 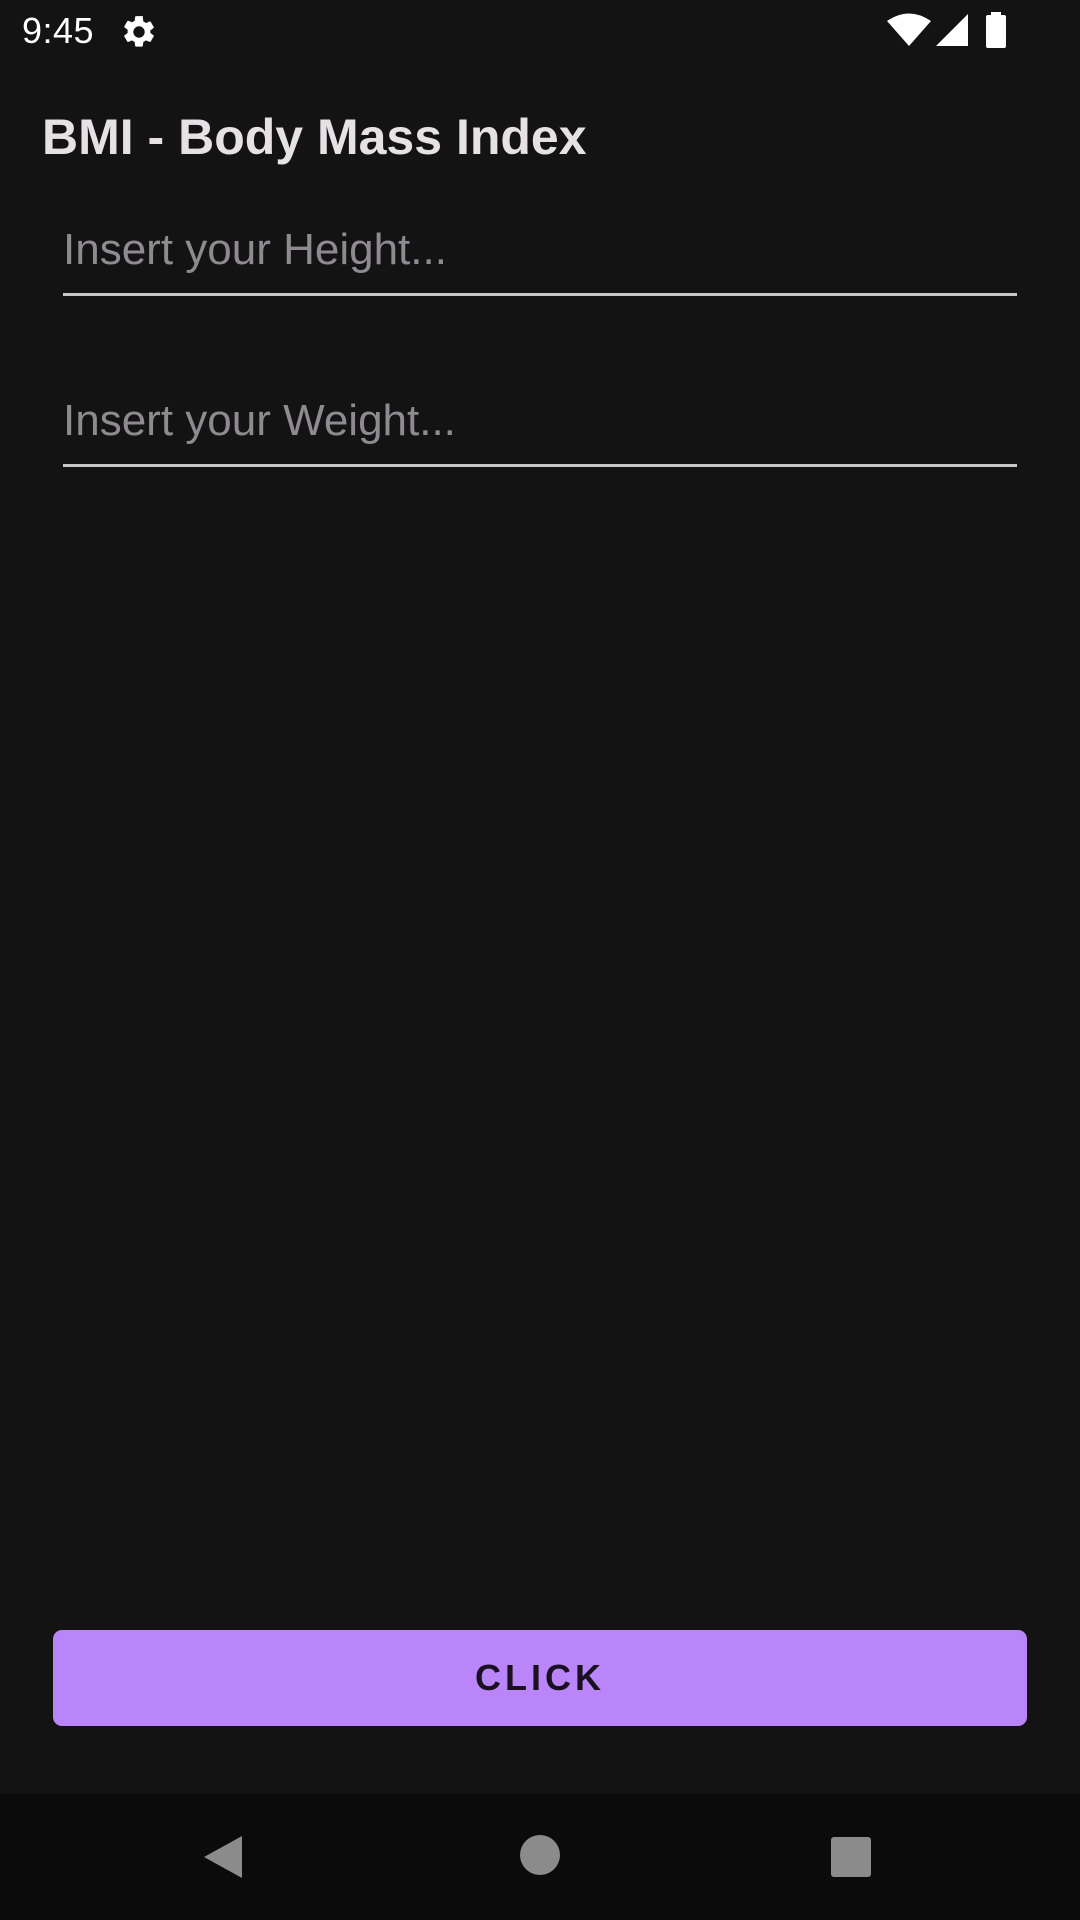 I want to click on weight-field-container, so click(x=540, y=422).